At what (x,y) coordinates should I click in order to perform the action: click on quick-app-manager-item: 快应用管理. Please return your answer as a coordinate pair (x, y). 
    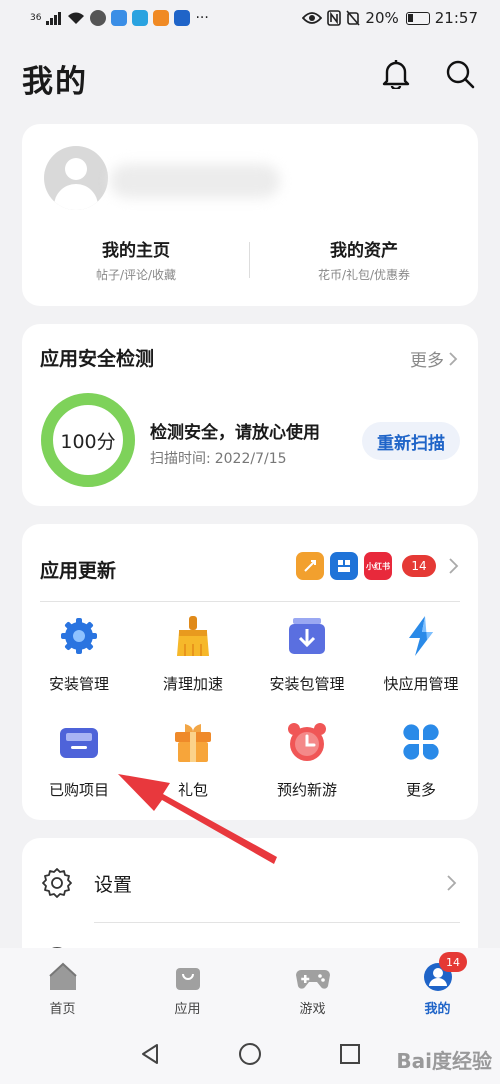
    Looking at the image, I should click on (421, 659).